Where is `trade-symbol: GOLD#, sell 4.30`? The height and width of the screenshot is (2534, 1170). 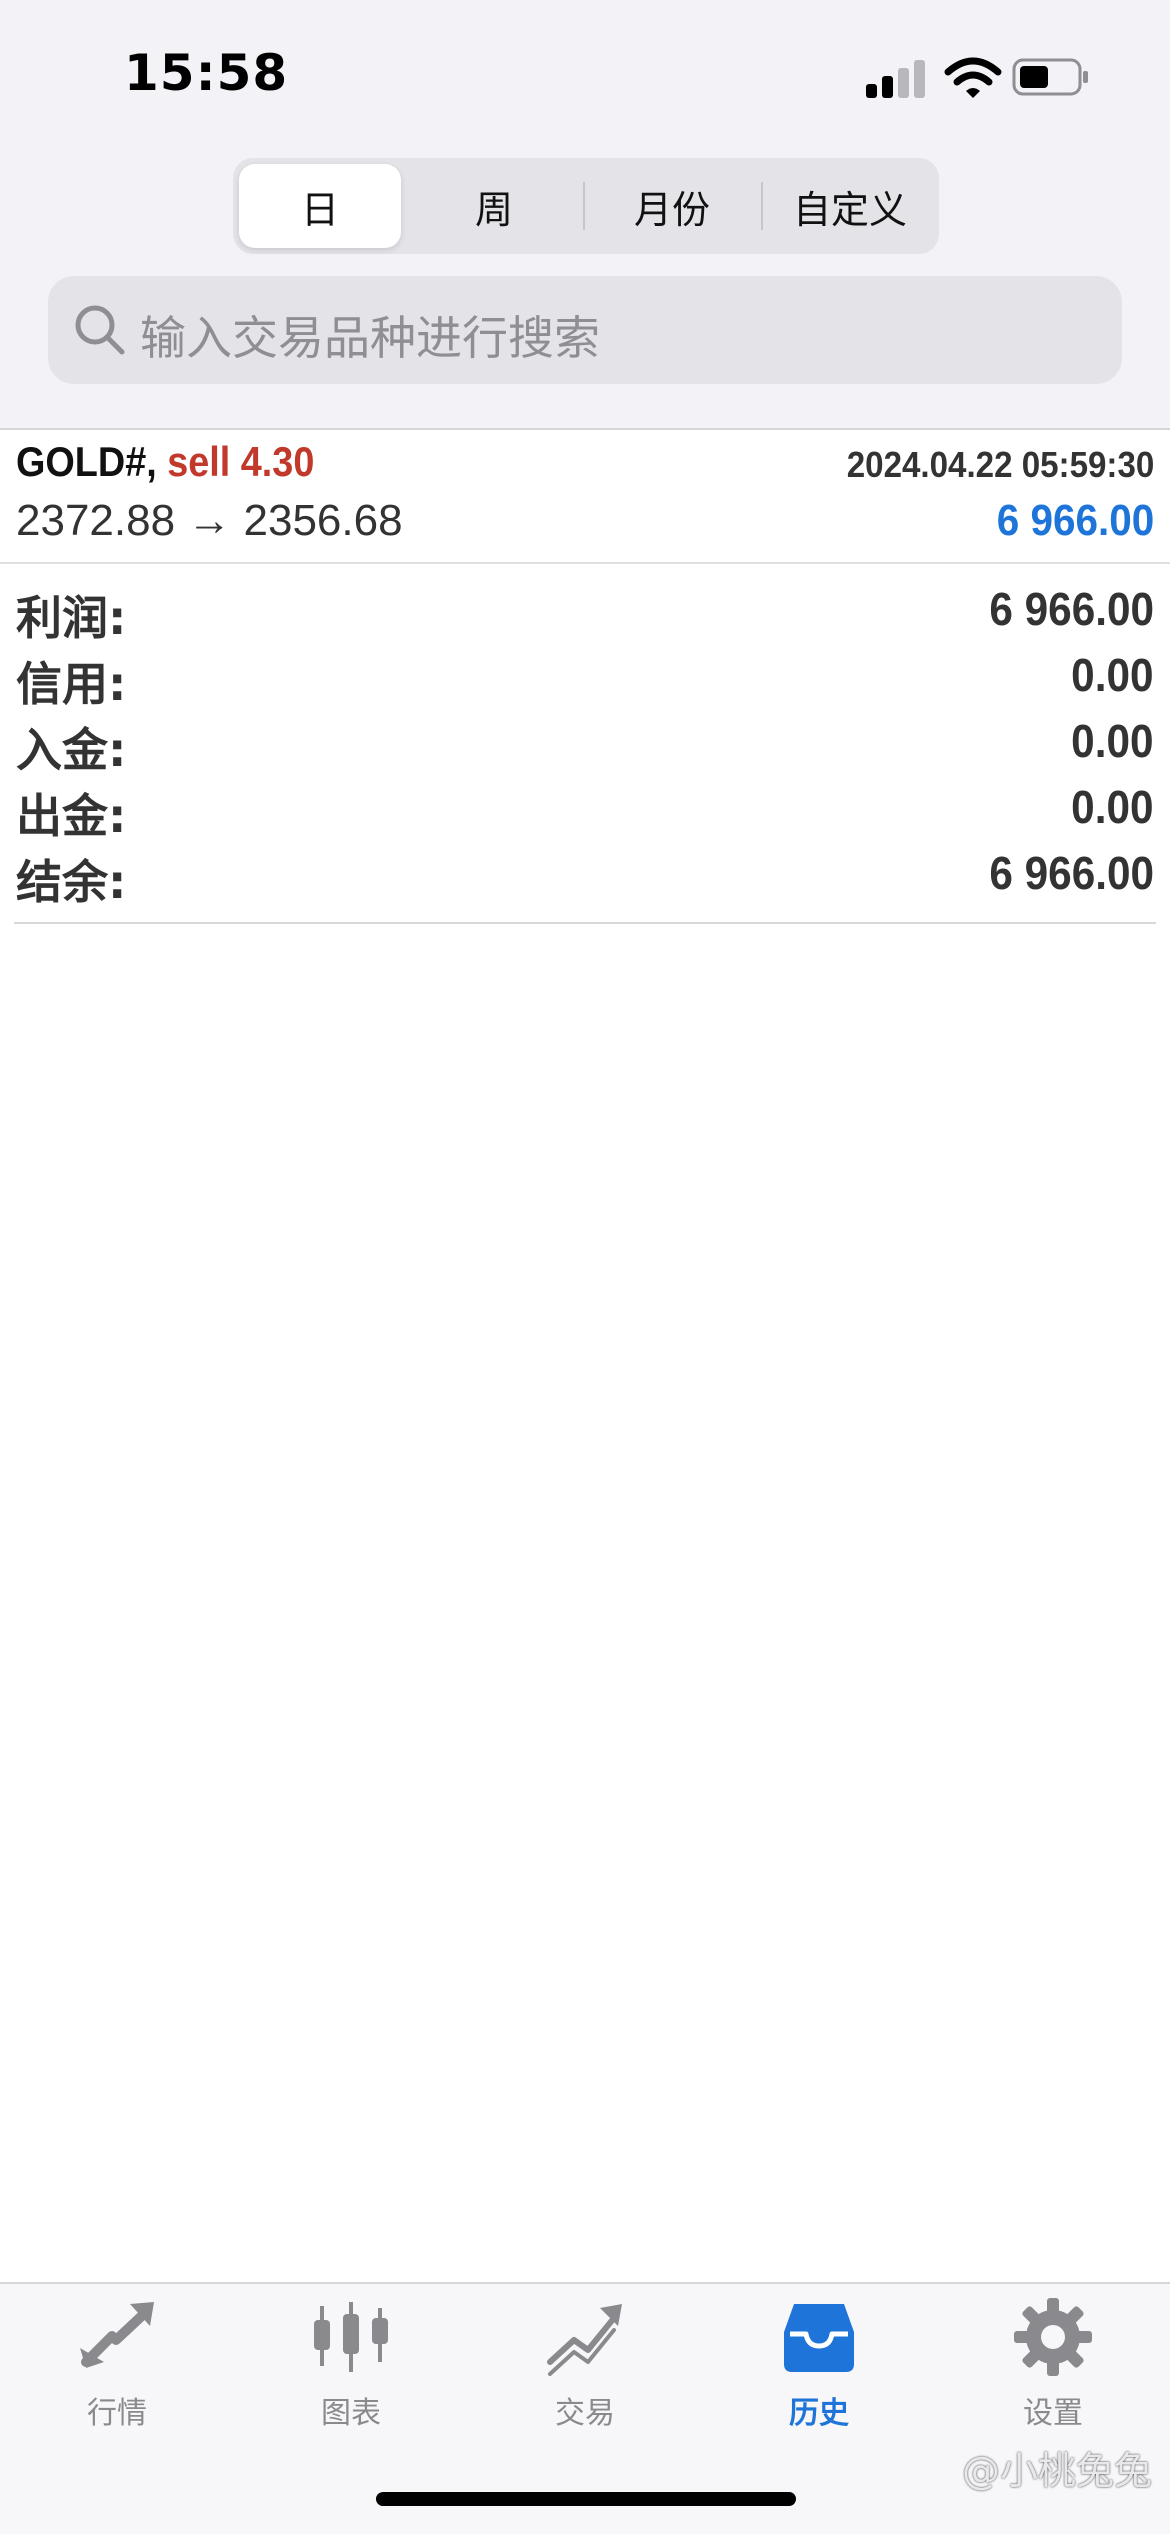 trade-symbol: GOLD#, sell 4.30 is located at coordinates (165, 462).